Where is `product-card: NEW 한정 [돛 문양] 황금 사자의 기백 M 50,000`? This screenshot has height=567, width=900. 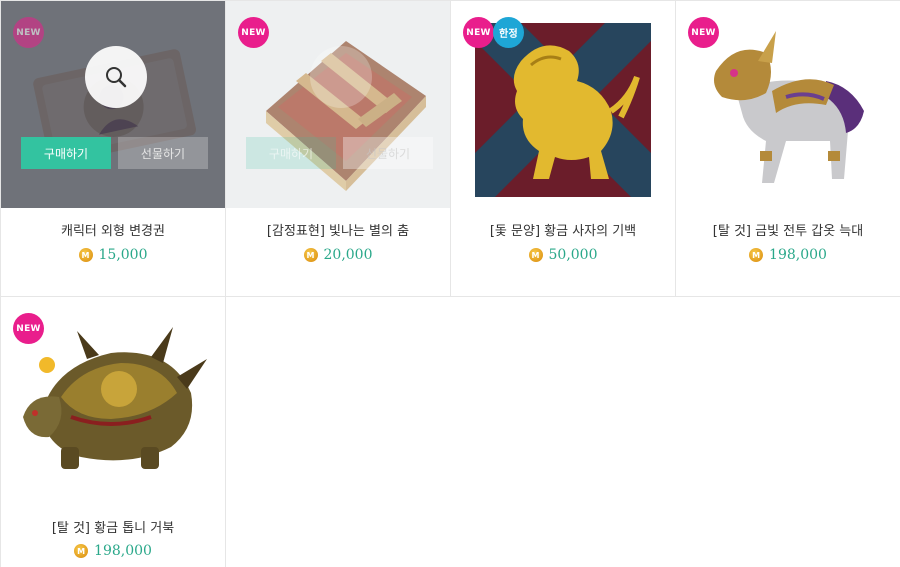
product-card: NEW 한정 [돛 문양] 황금 사자의 기백 M 50,000 is located at coordinates (563, 149).